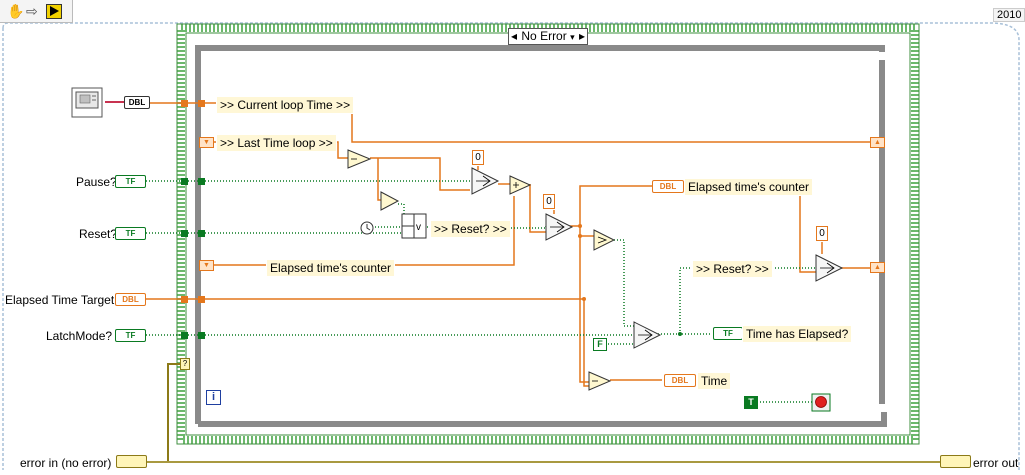 The image size is (1025, 475). Describe the element at coordinates (749, 187) in the screenshot. I see `elapsed-counter-local-label: Elapsed time's counter` at that location.